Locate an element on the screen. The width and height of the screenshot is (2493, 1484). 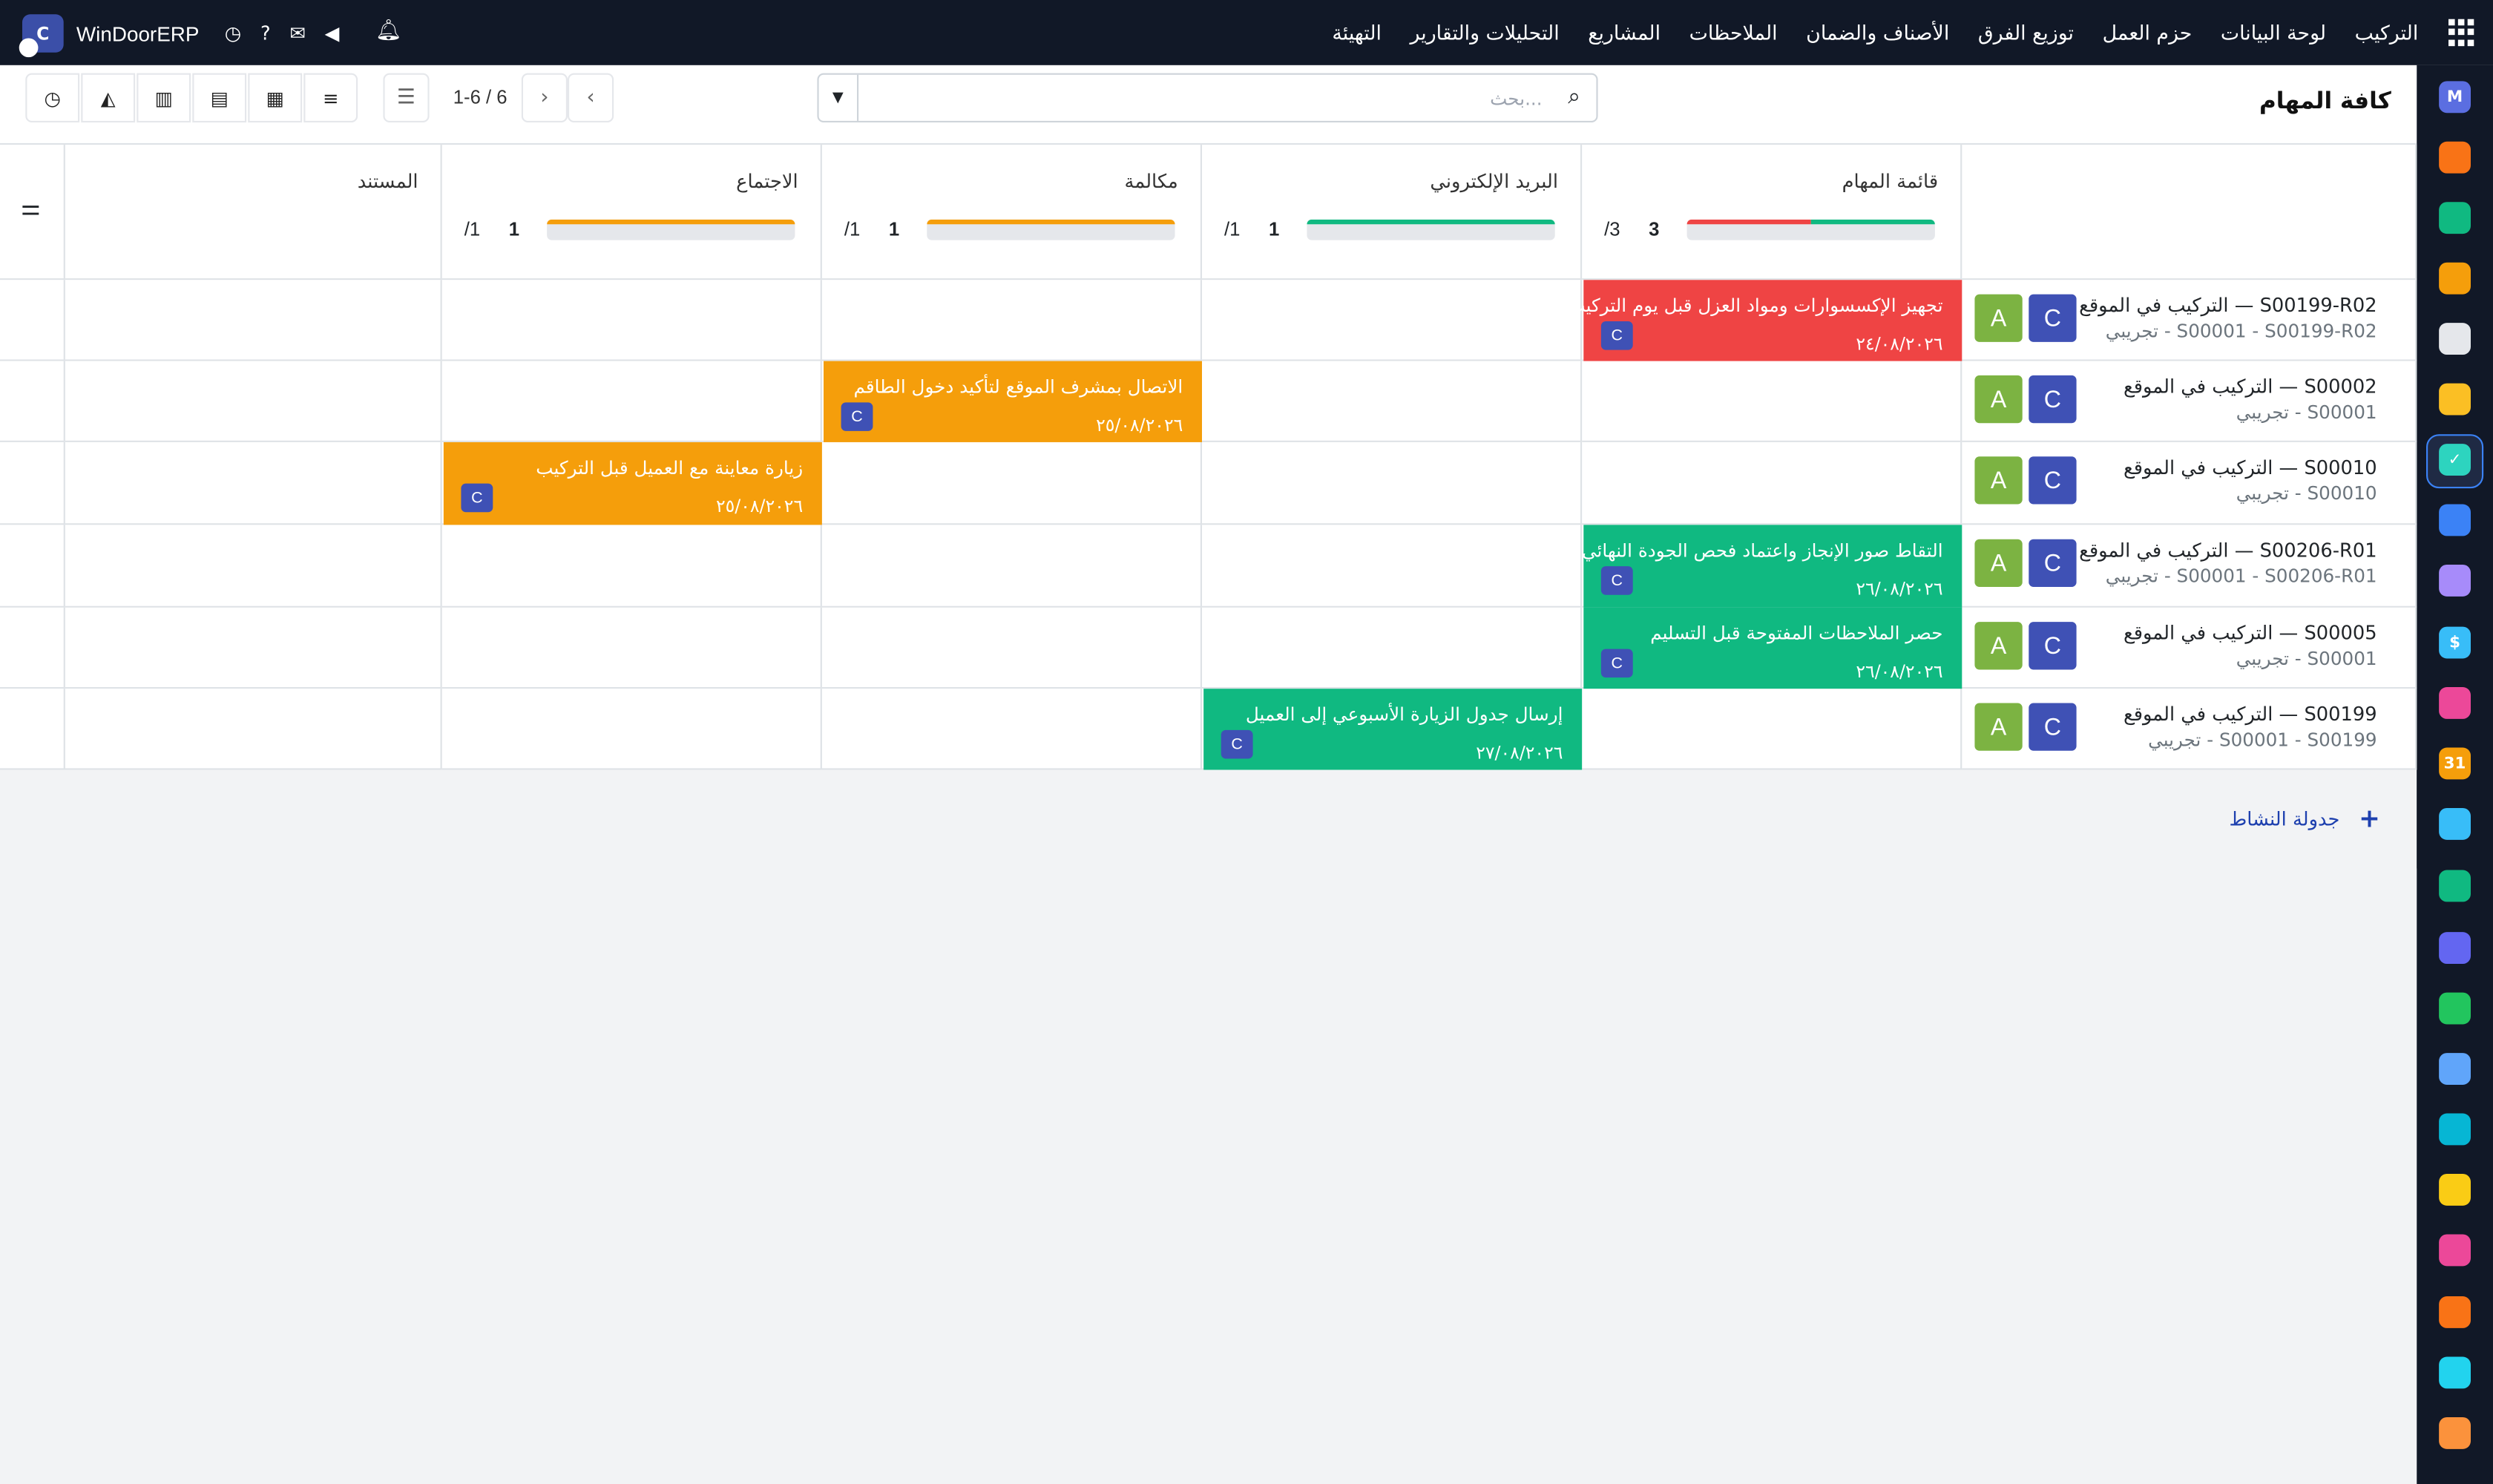
menu-item: حزم العمل is located at coordinates (2147, 33).